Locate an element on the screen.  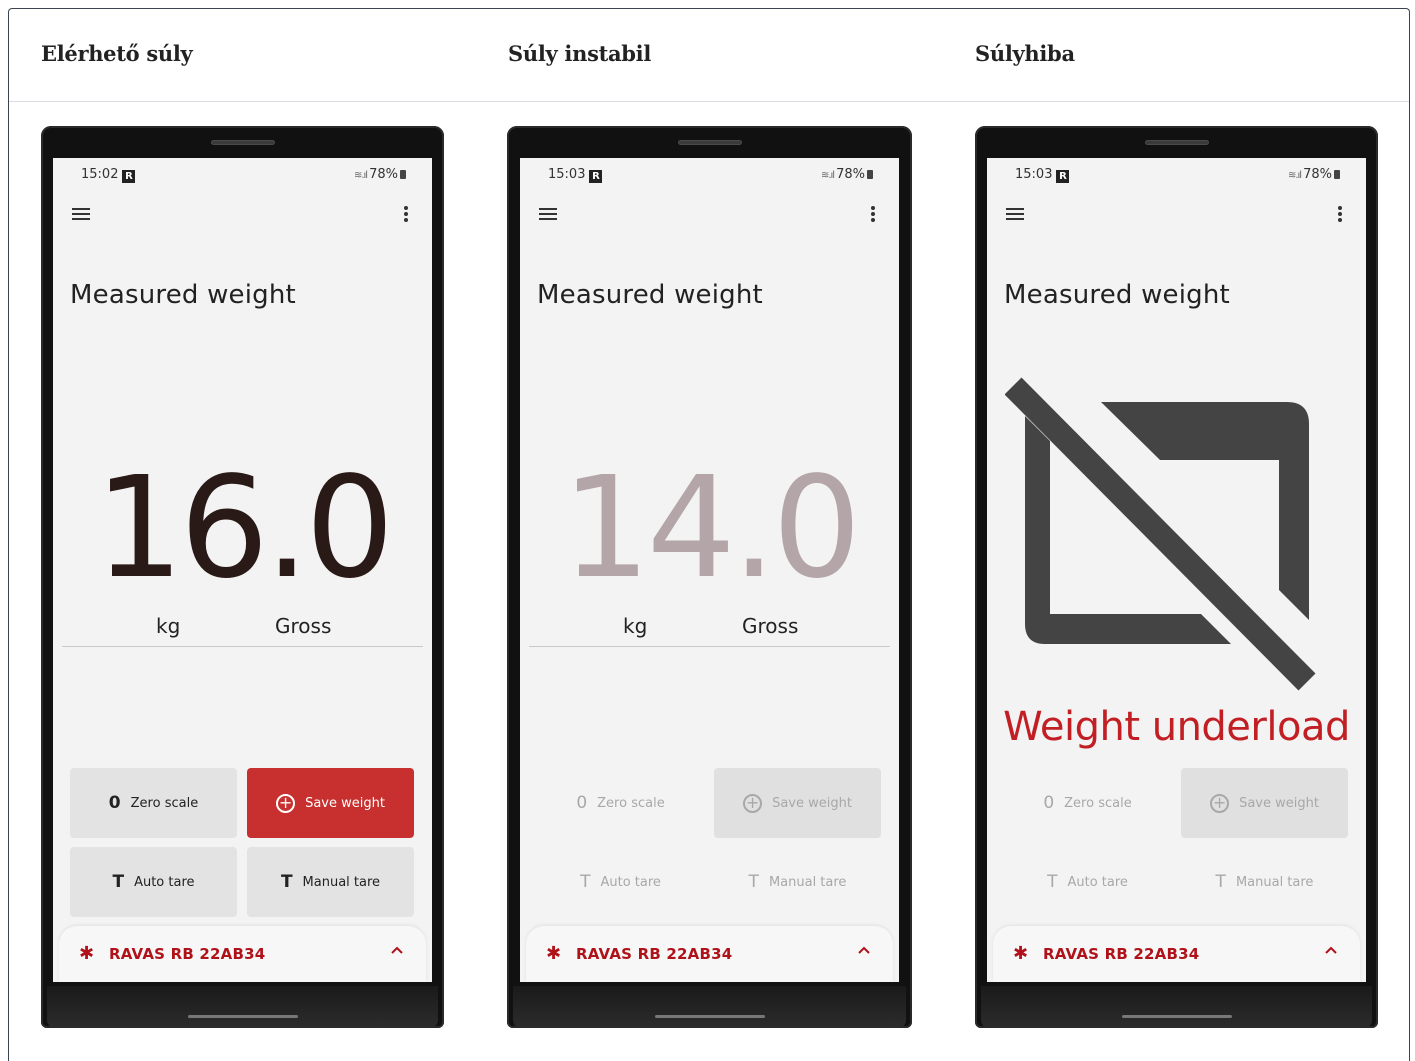
column-heading-error: Súlyhiba is located at coordinates (1025, 53).